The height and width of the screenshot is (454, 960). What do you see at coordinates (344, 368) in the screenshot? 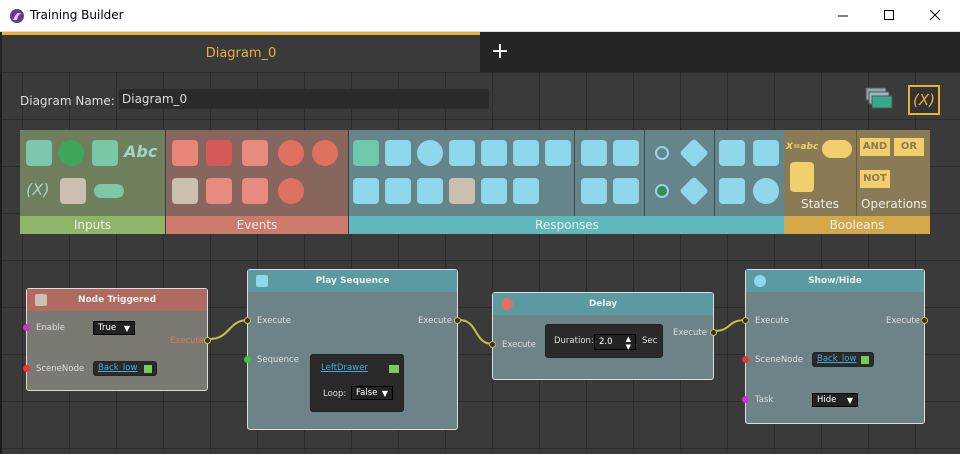
I see `drawer-link: LeftDrawer` at bounding box center [344, 368].